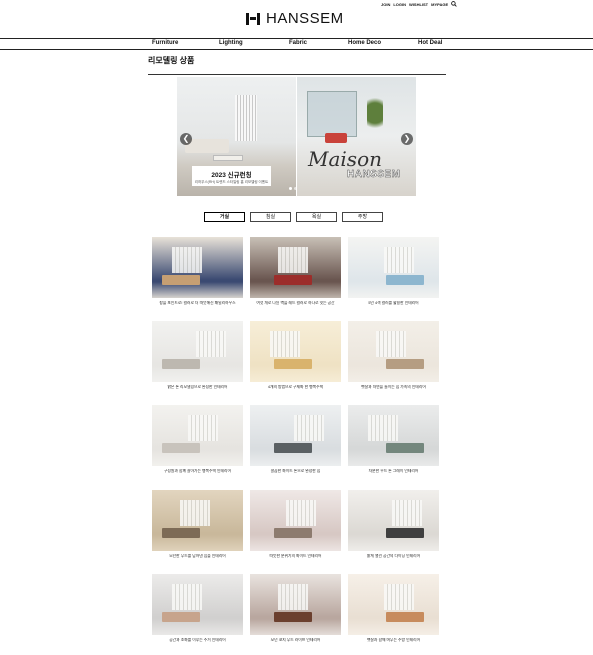 The image size is (593, 655). What do you see at coordinates (295, 303) in the screenshot?
I see `product-caption: 여섯 개로 나뉜 벽을 레드 컬러로 하나로 잇는 공간` at bounding box center [295, 303].